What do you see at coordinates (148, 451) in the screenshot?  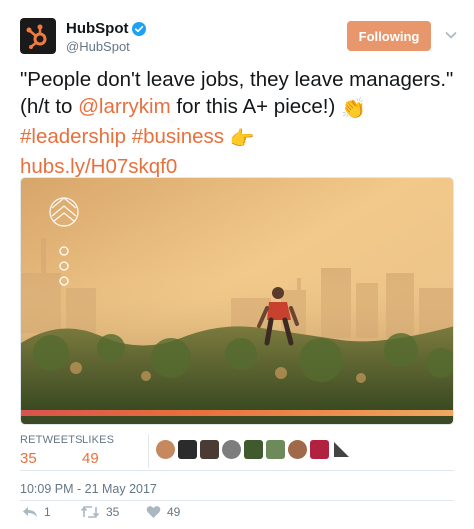 I see `stats-divider` at bounding box center [148, 451].